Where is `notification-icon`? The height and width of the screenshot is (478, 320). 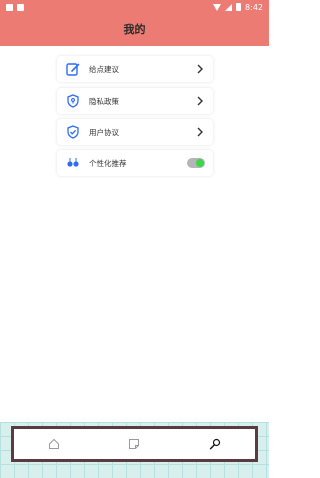
notification-icon is located at coordinates (9, 7).